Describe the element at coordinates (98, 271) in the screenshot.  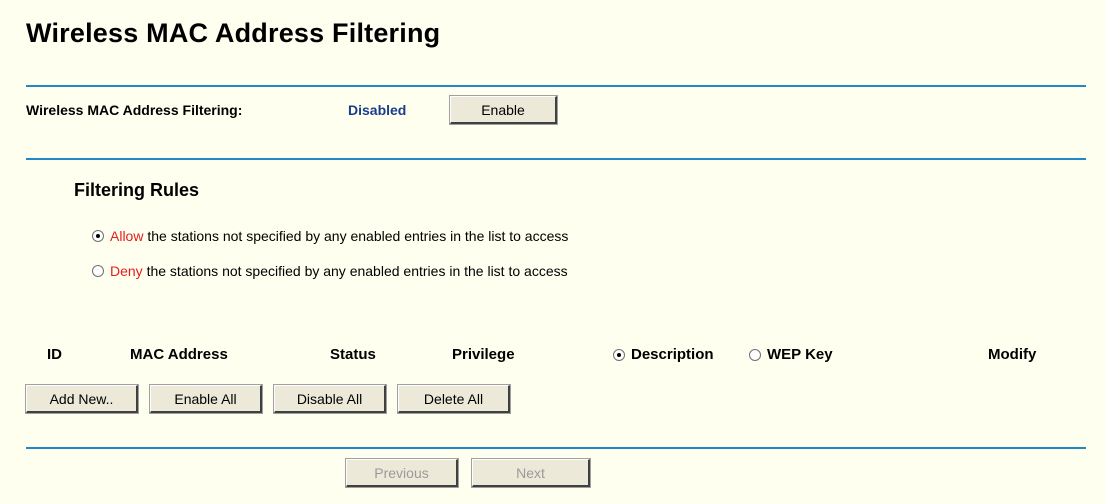
I see `deny-radio` at that location.